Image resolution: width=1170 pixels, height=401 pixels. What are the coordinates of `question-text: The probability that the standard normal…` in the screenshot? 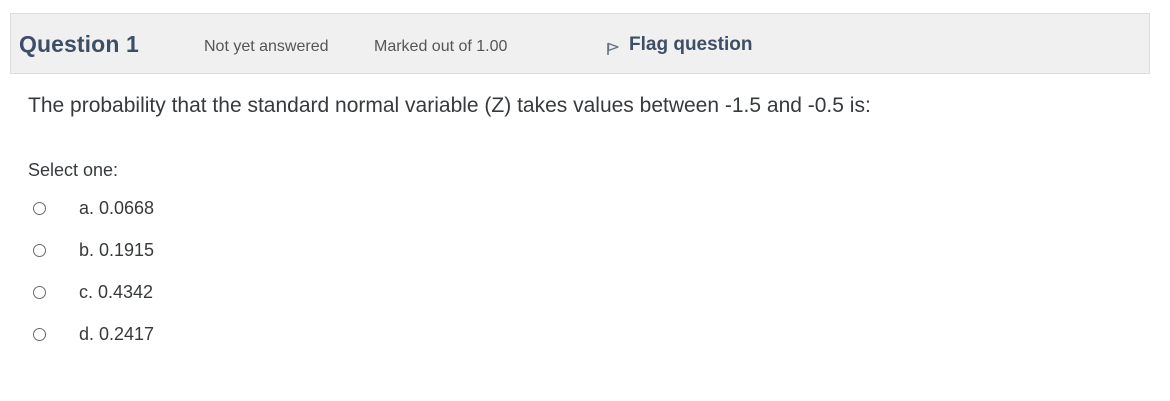 It's located at (449, 105).